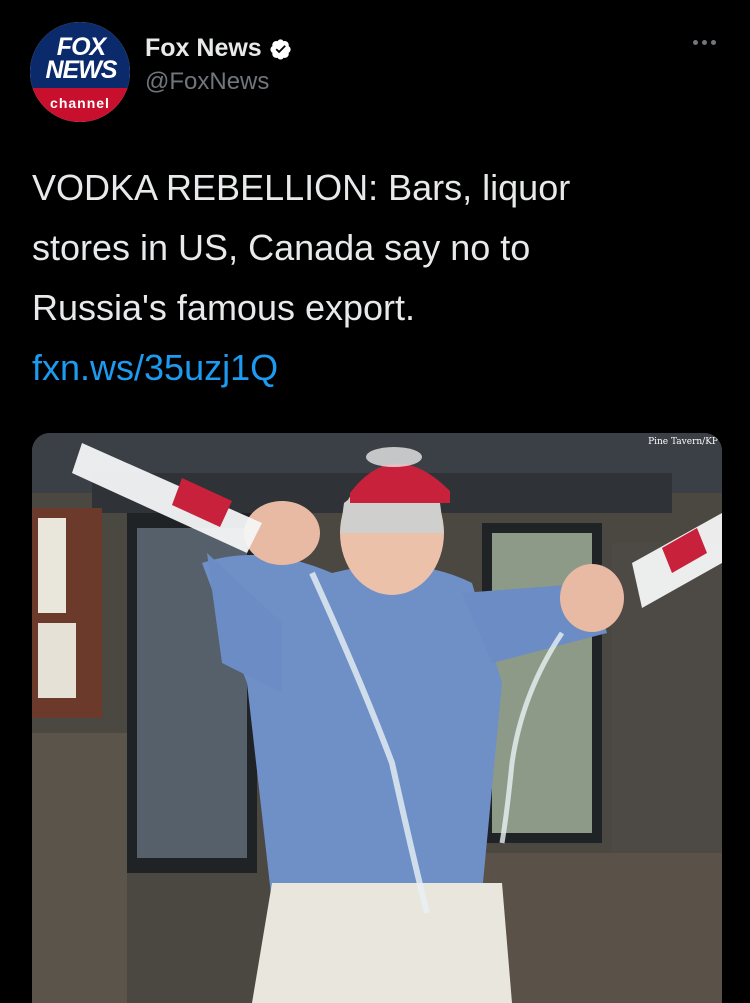 The width and height of the screenshot is (750, 1003). What do you see at coordinates (280, 49) in the screenshot?
I see `verified-badge-icon` at bounding box center [280, 49].